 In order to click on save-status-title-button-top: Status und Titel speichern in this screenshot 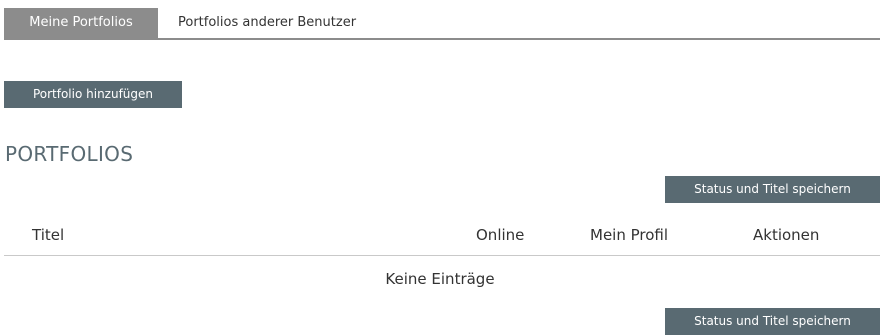, I will do `click(772, 189)`.